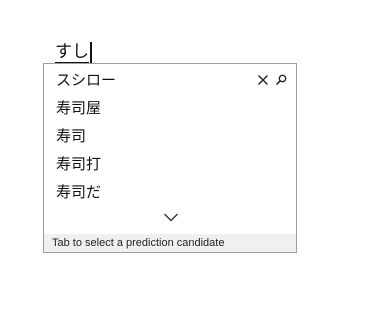 This screenshot has height=315, width=376. What do you see at coordinates (170, 80) in the screenshot?
I see `candidate-item-1: スシロー` at bounding box center [170, 80].